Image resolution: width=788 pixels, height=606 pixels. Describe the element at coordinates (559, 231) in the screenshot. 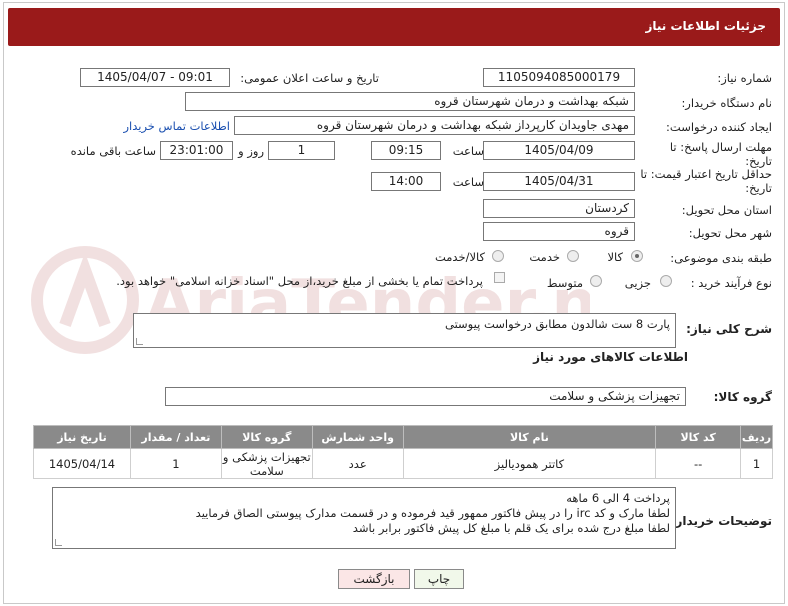

I see `city-field: قروه` at that location.